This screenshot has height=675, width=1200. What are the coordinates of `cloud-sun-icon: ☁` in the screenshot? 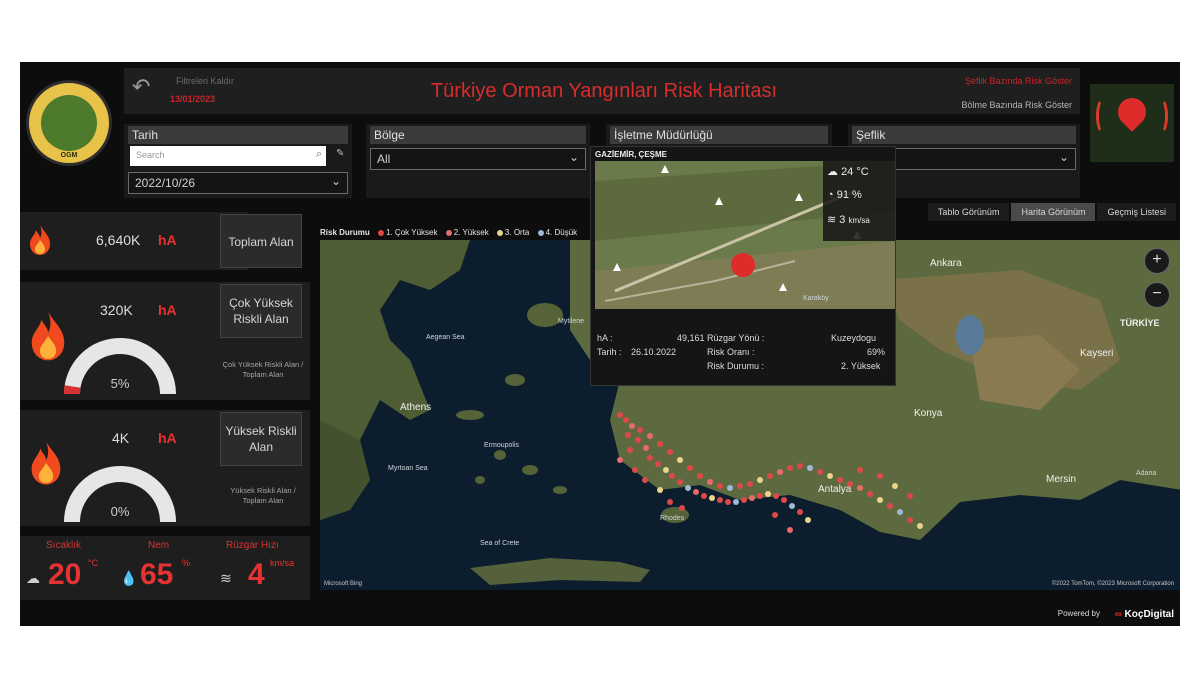 It's located at (33, 578).